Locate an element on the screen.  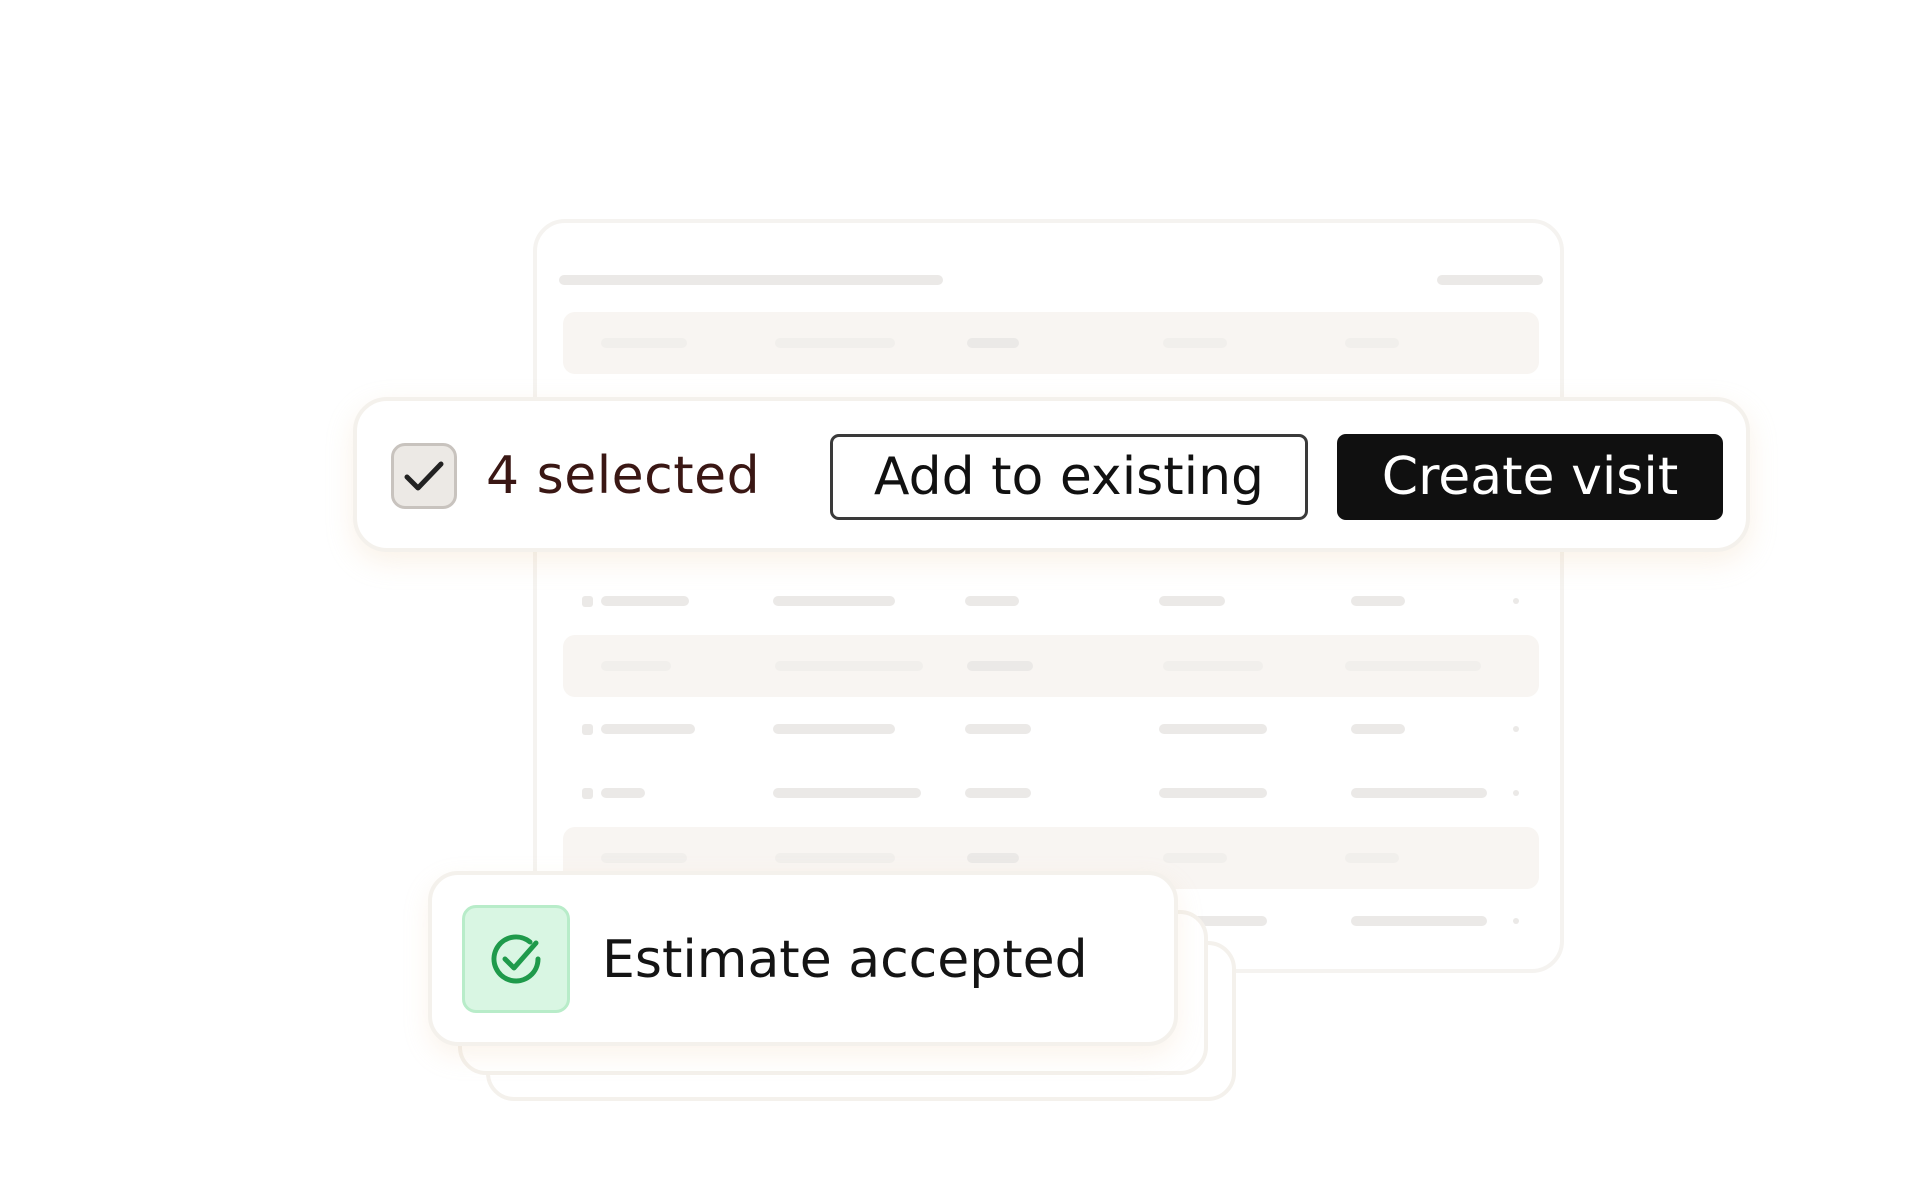
check-circle-icon is located at coordinates (516, 959).